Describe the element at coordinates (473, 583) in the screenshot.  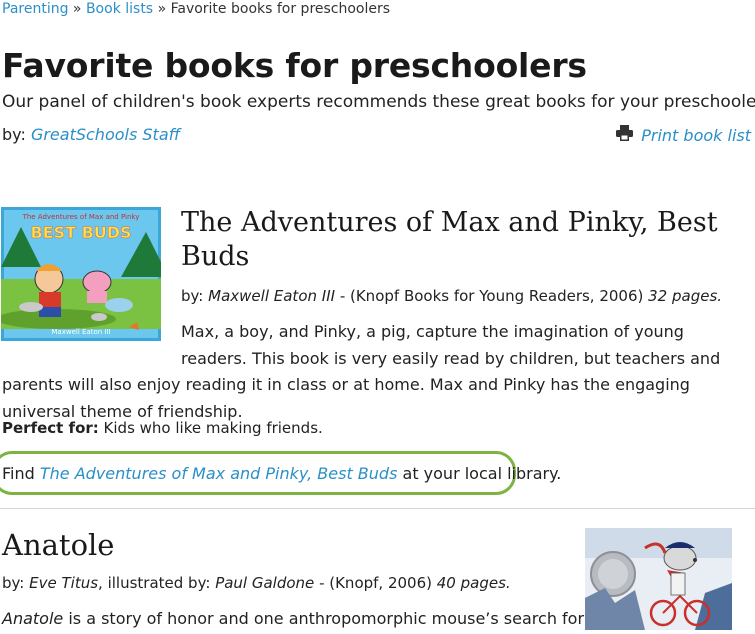
I see `book-pages: 40 pages.` at that location.